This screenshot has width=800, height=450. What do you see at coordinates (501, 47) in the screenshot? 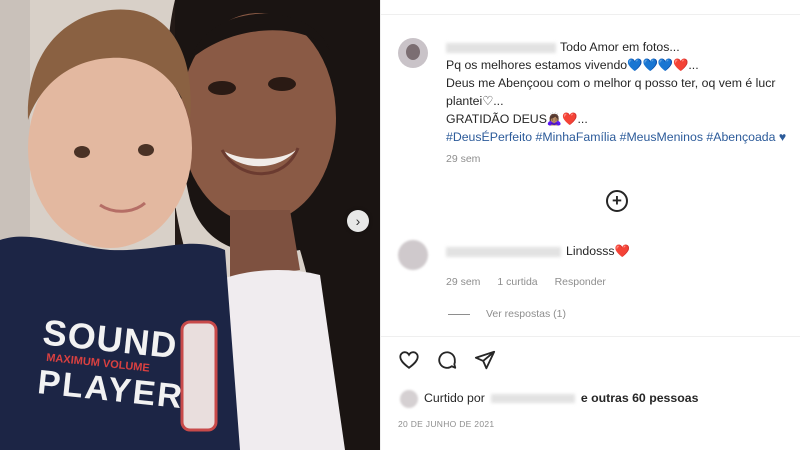
I see `author-username` at bounding box center [501, 47].